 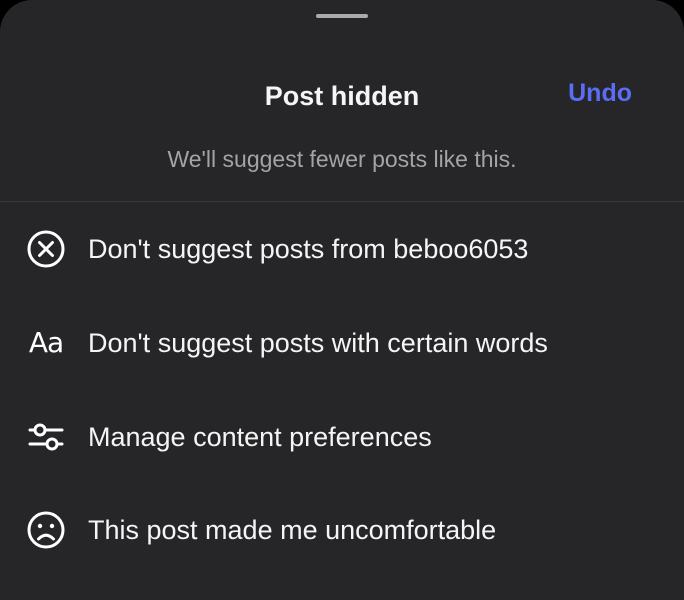 I want to click on text-aa-icon: Aa, so click(x=46, y=343).